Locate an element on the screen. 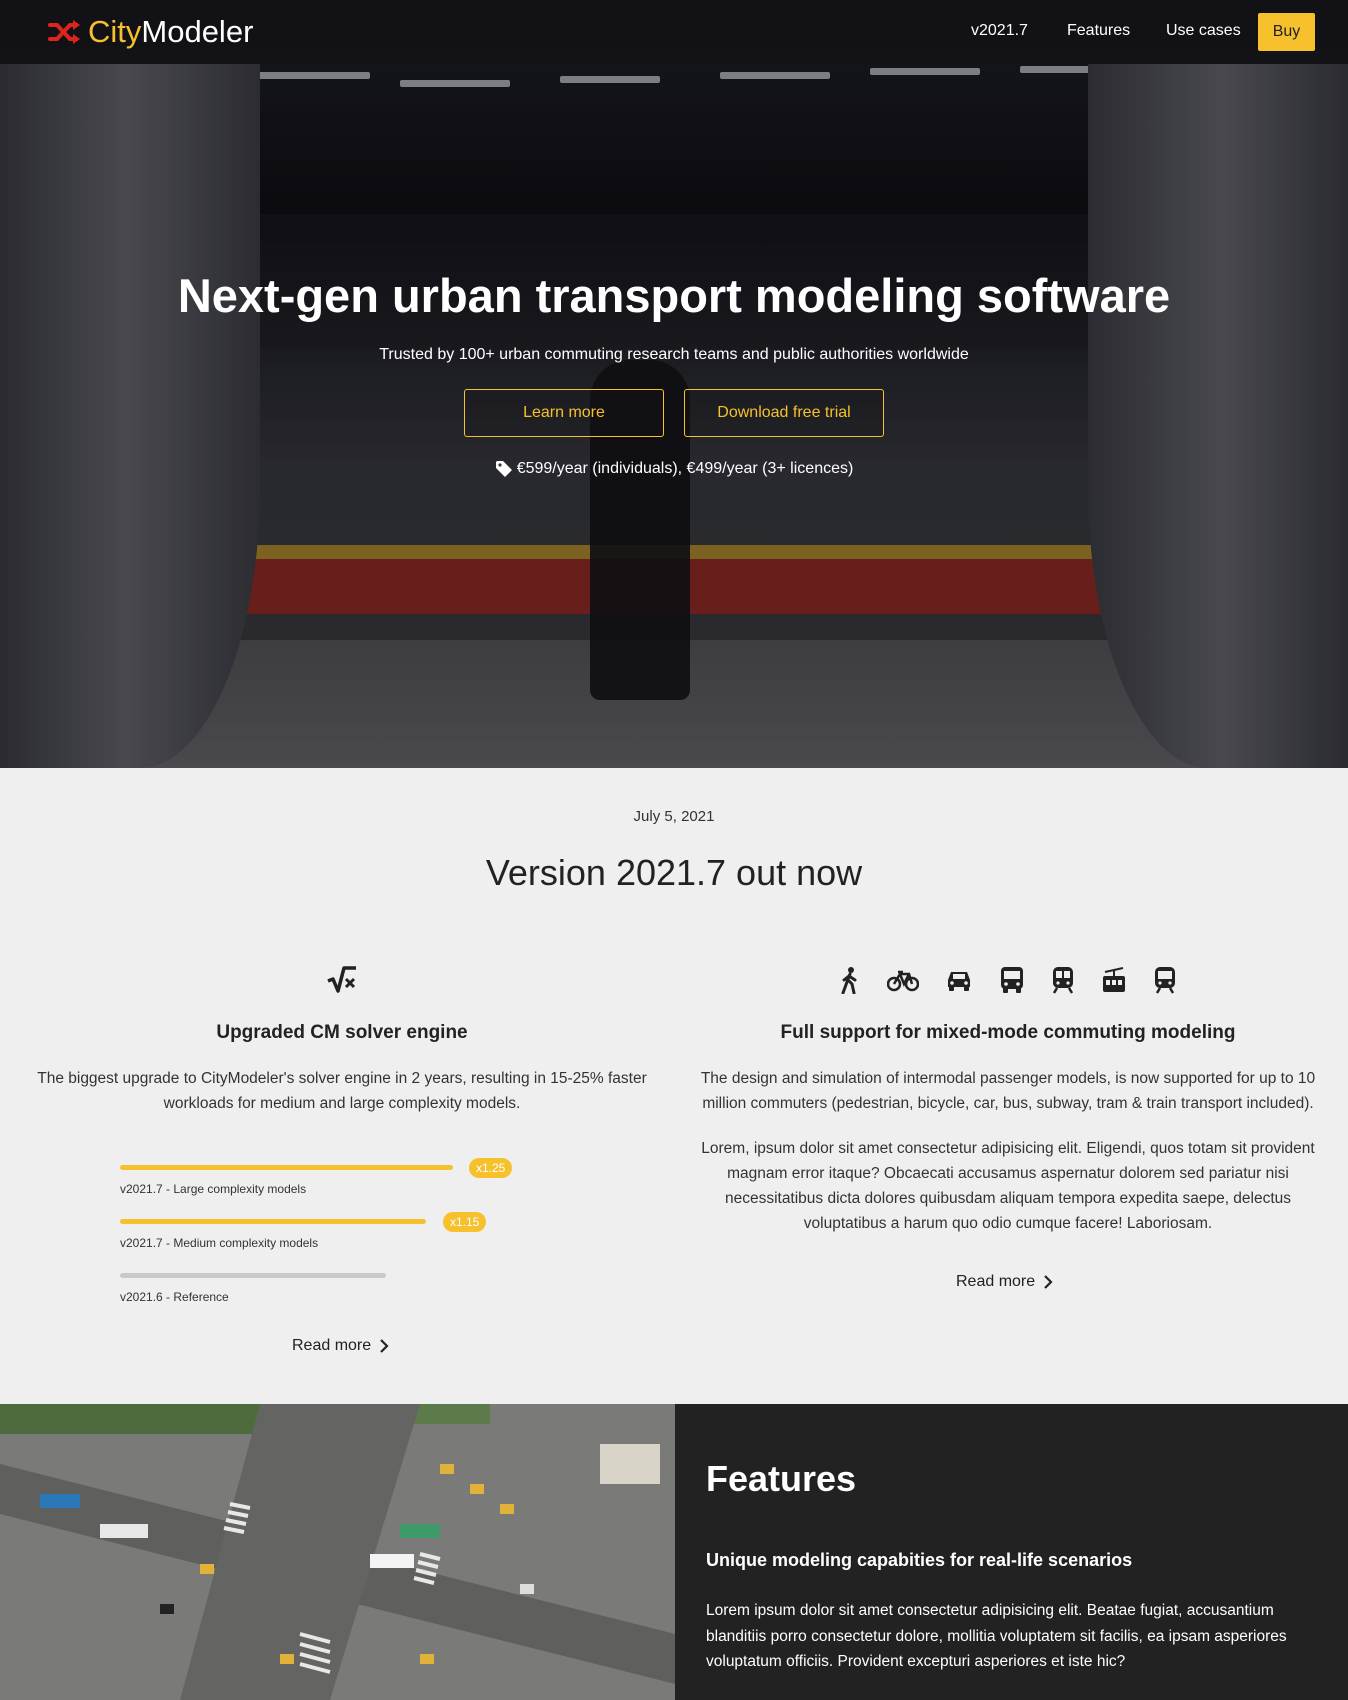 The height and width of the screenshot is (1700, 1348). transport-icon-row is located at coordinates (1008, 980).